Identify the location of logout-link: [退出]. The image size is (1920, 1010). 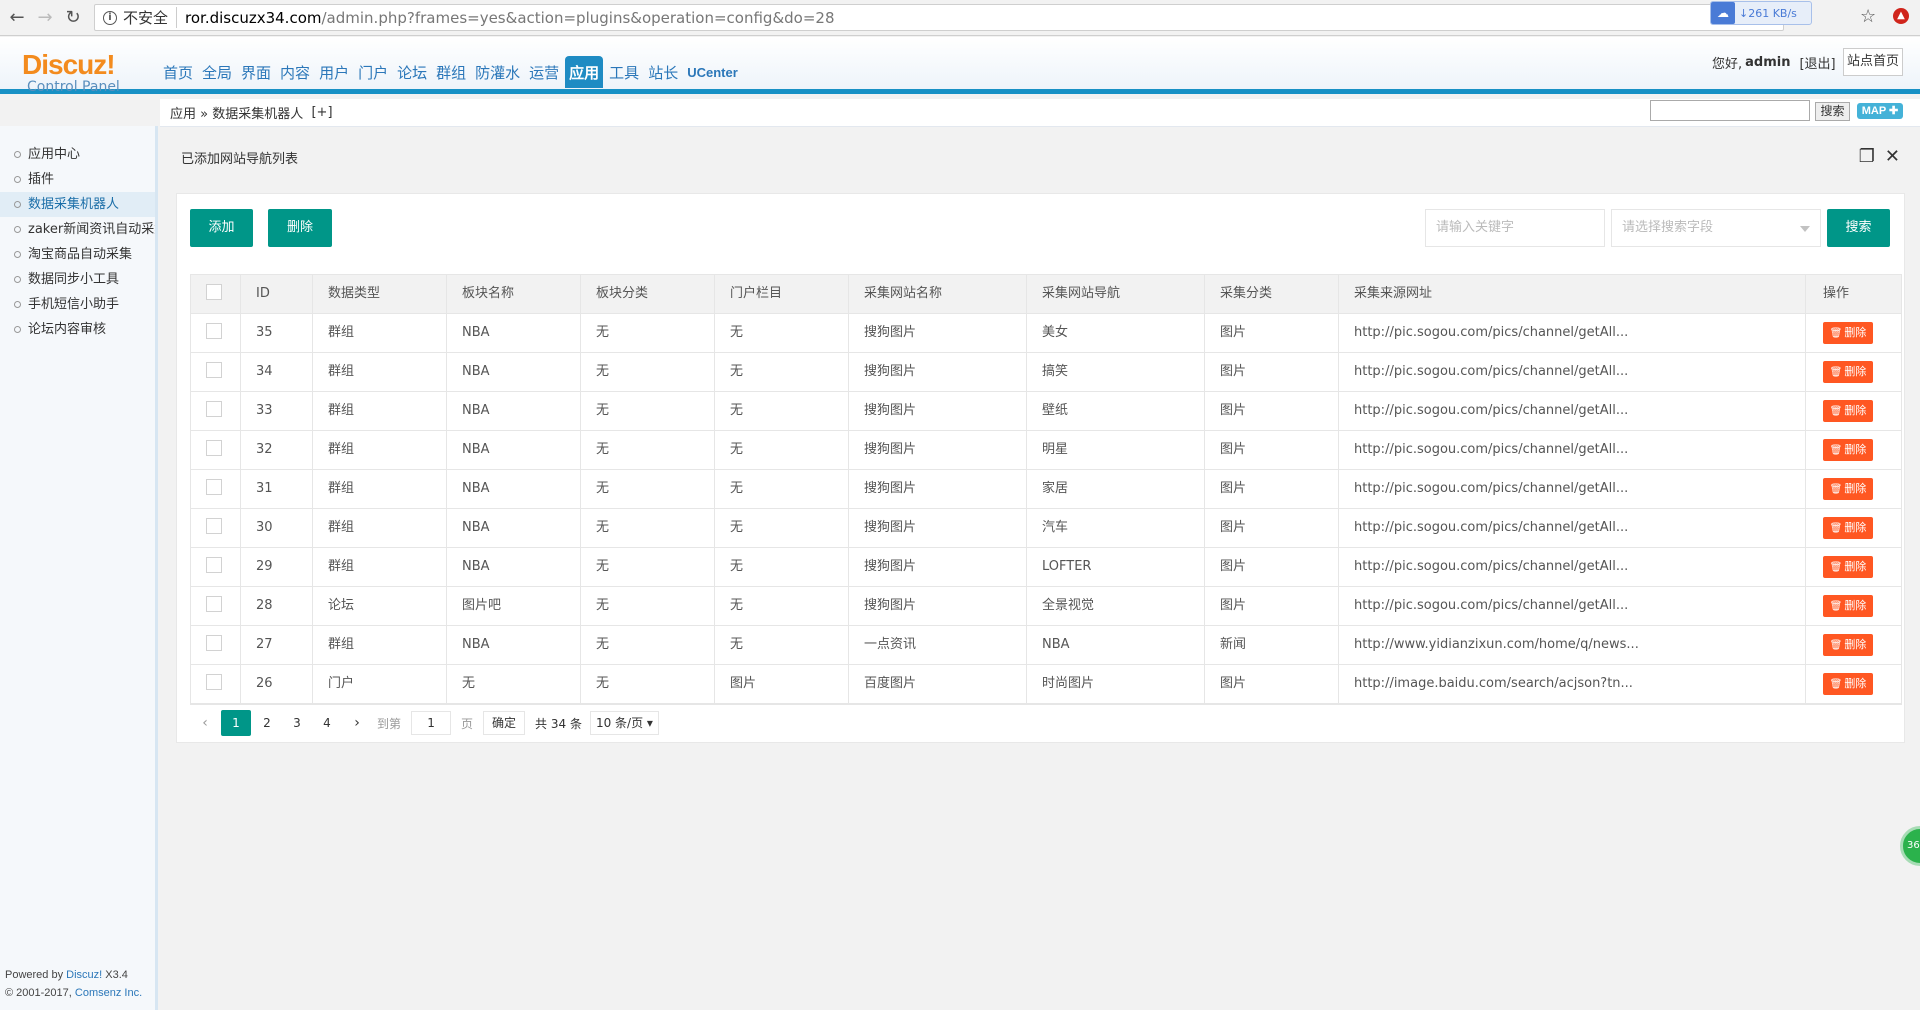
(1817, 62).